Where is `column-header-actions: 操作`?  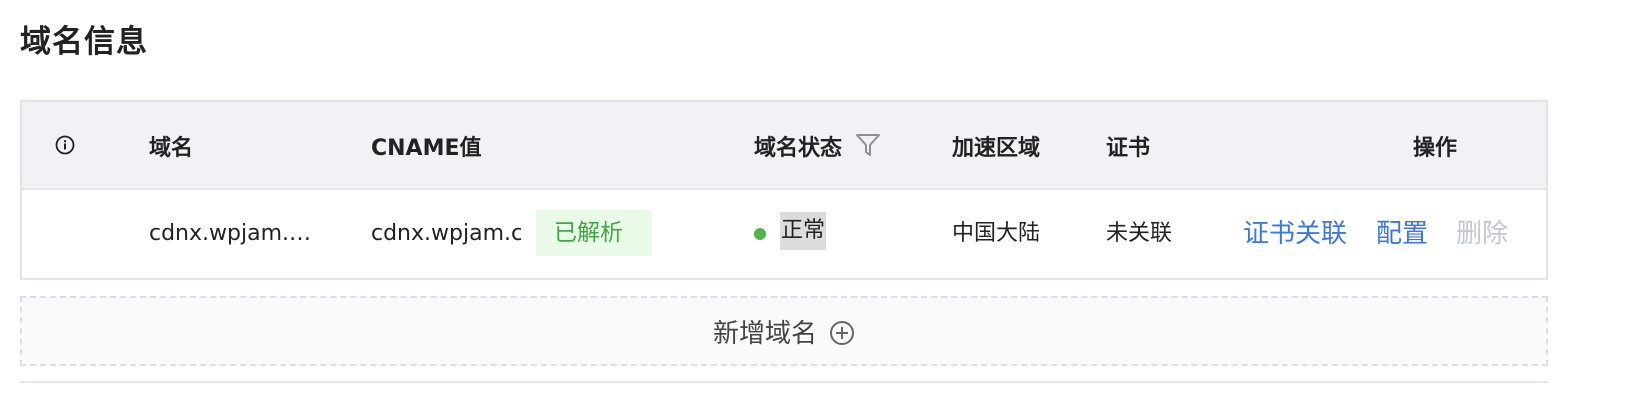 column-header-actions: 操作 is located at coordinates (1435, 148).